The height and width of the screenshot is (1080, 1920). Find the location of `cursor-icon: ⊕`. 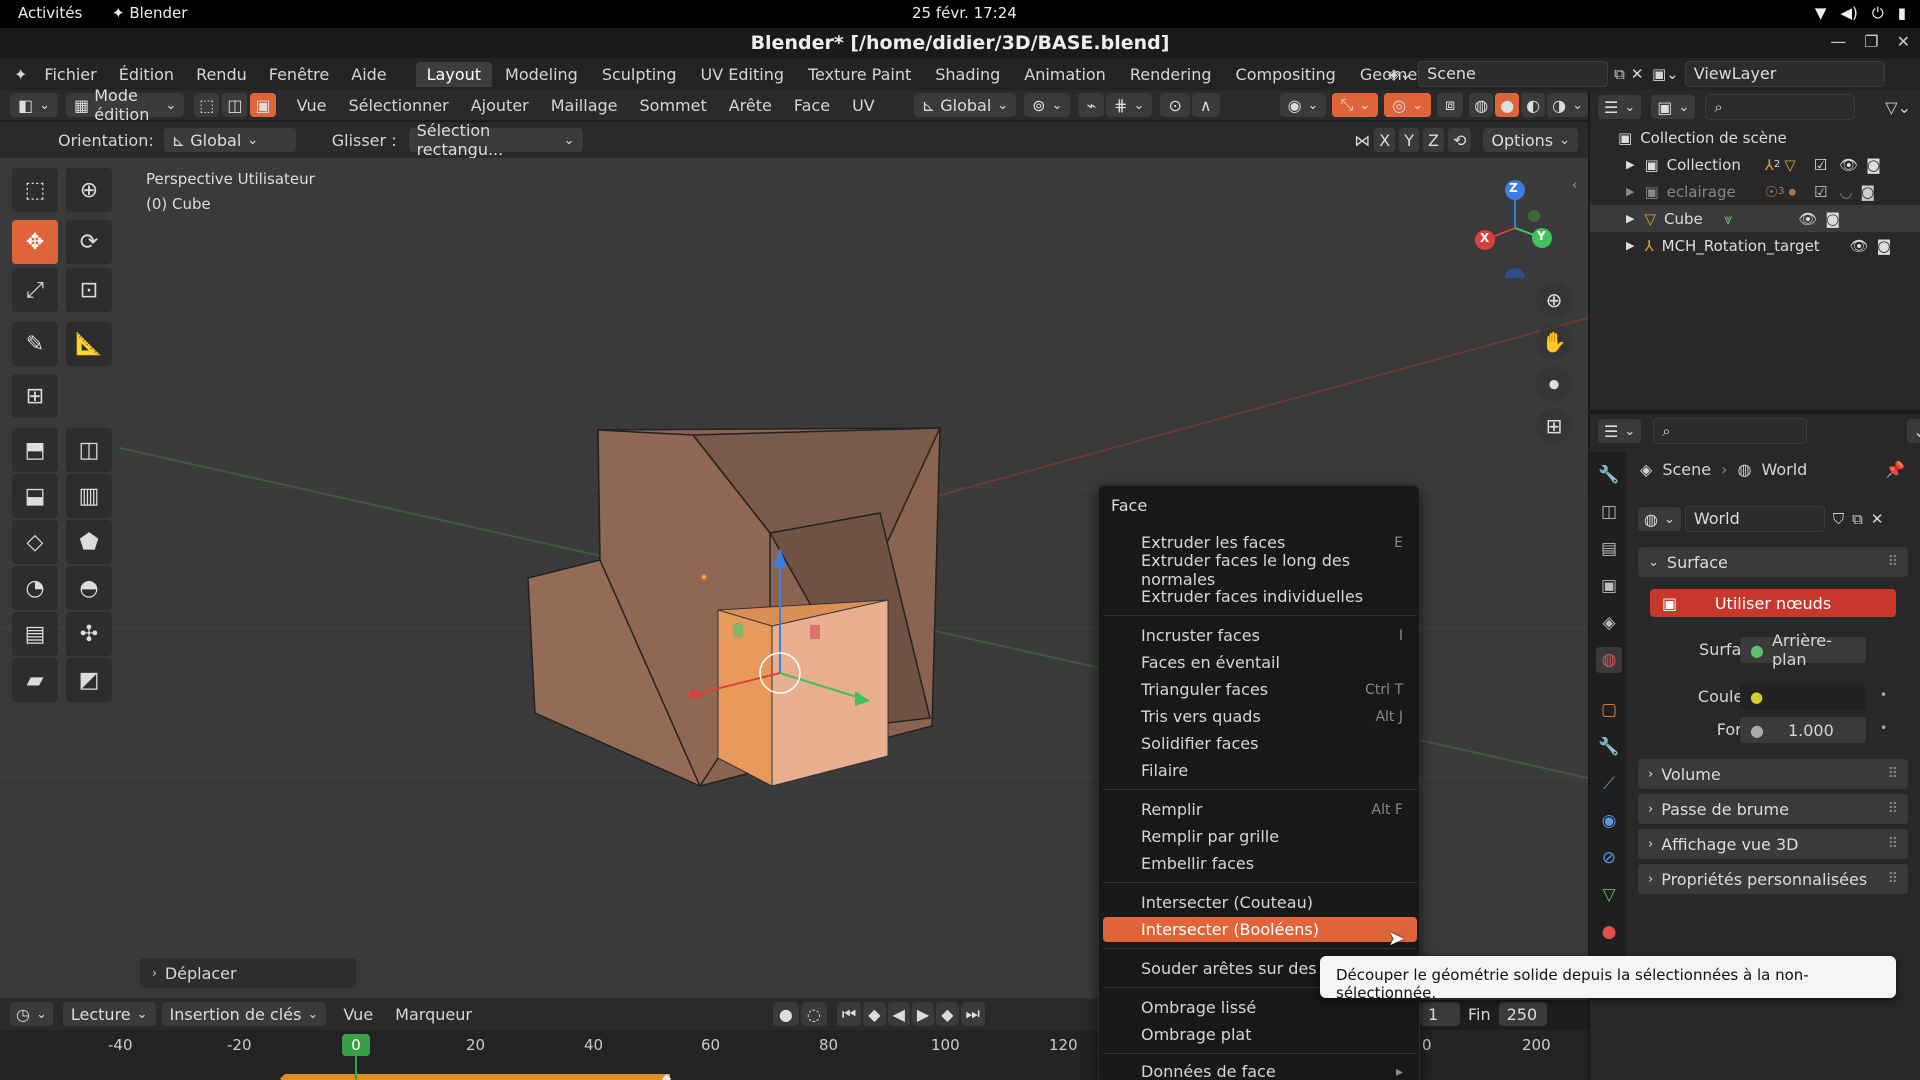

cursor-icon: ⊕ is located at coordinates (89, 190).